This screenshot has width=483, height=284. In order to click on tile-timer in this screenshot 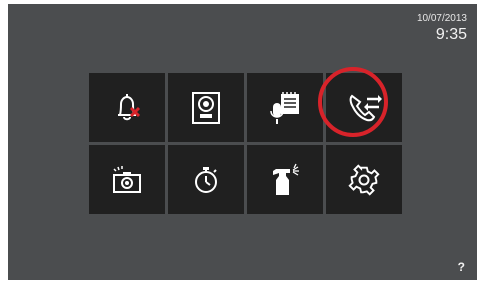, I will do `click(206, 179)`.